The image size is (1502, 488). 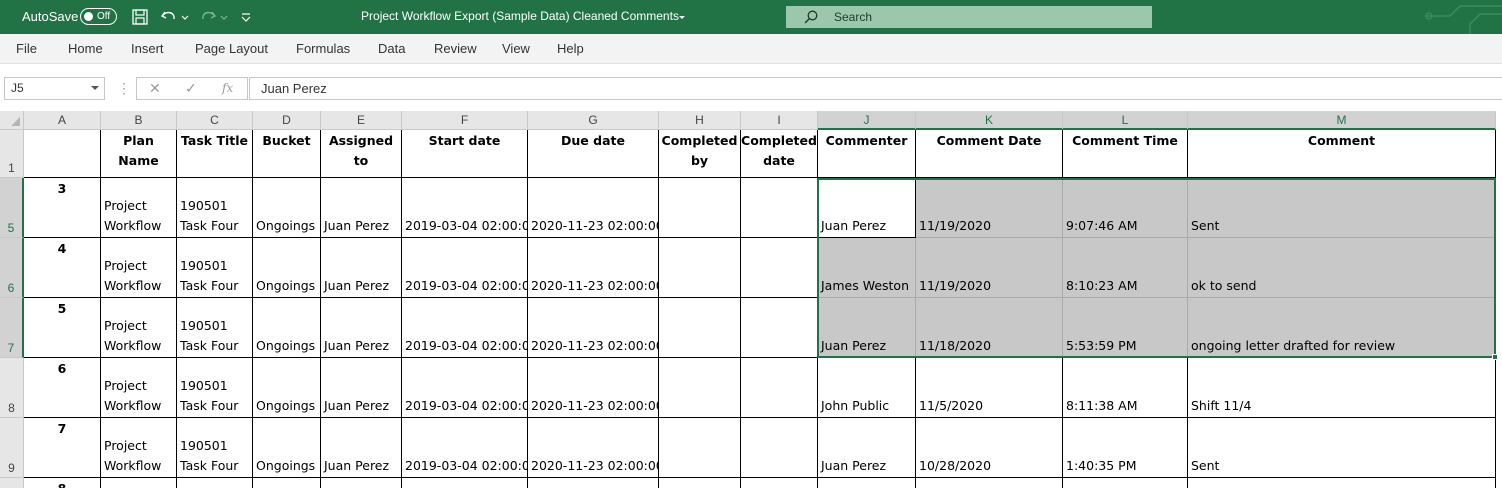 I want to click on table-cell: 11/18/2020, so click(x=989, y=328).